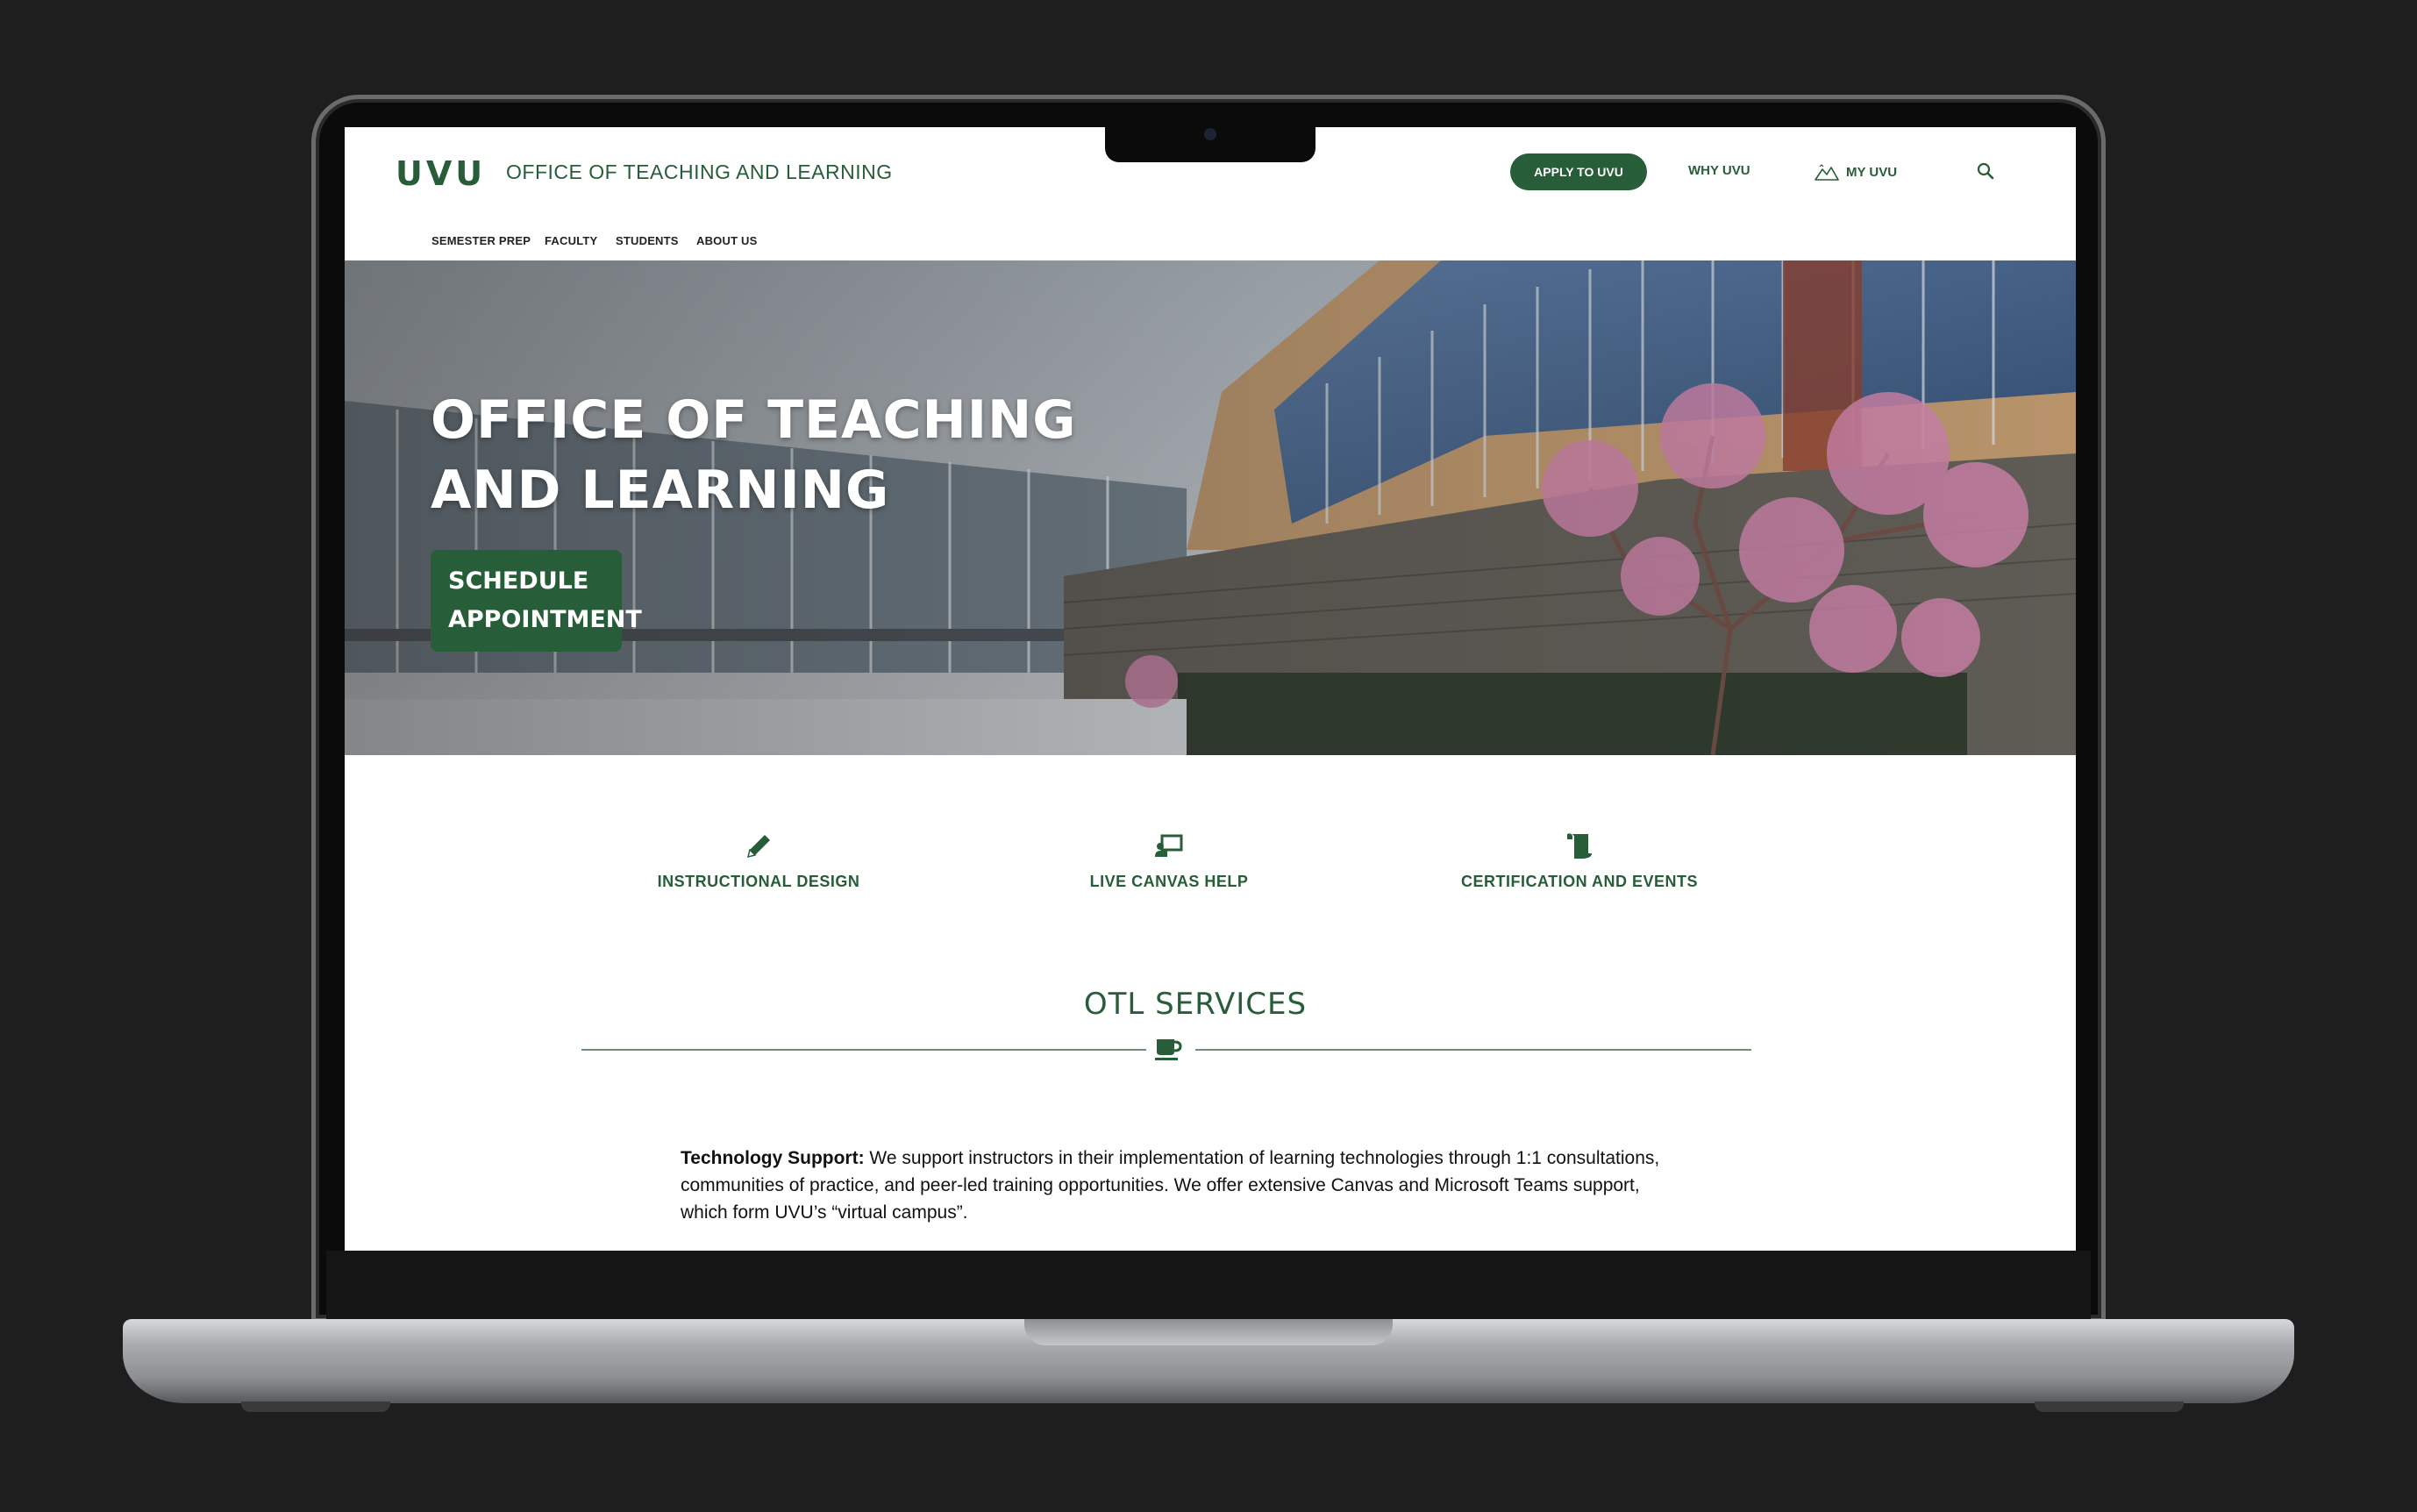 The height and width of the screenshot is (1512, 2417). Describe the element at coordinates (1872, 172) in the screenshot. I see `my-uvu-label: MY UVU` at that location.